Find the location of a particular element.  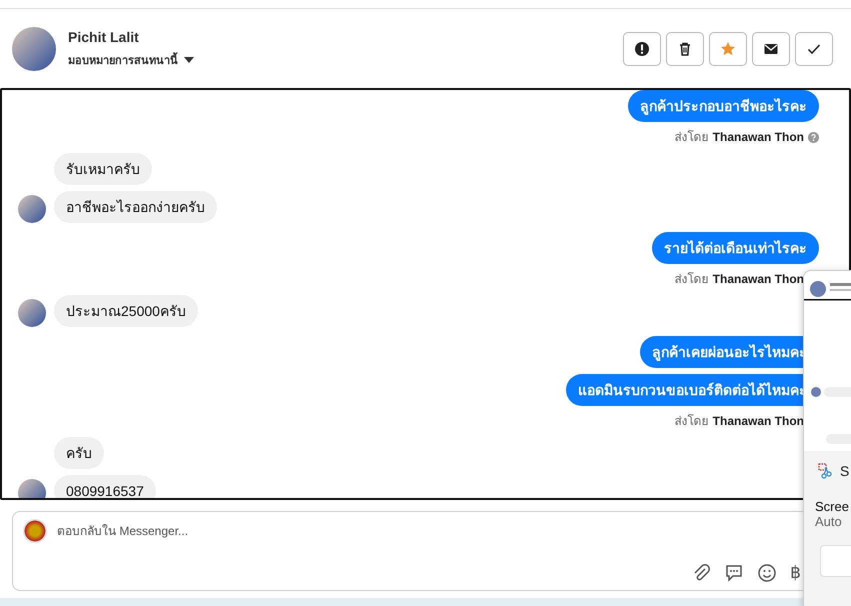

message-bubble: รายได้ต่อเดือนเท่าไรคะ is located at coordinates (735, 248).